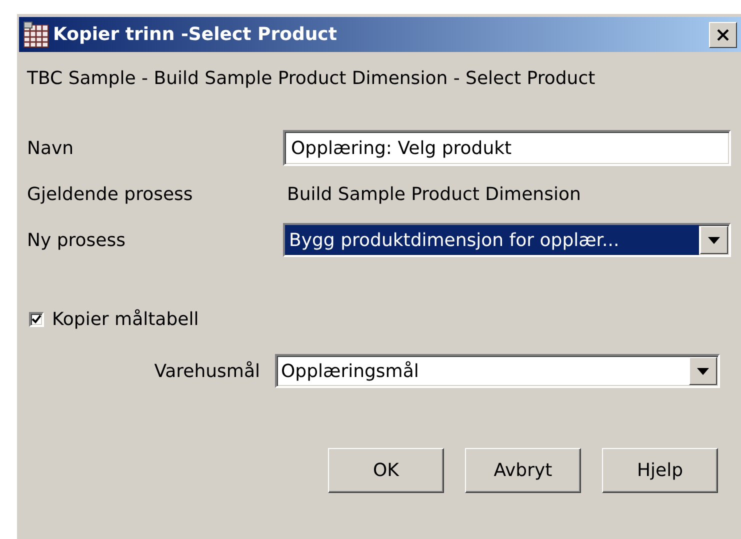  Describe the element at coordinates (386, 470) in the screenshot. I see `dialog-button: OK` at that location.